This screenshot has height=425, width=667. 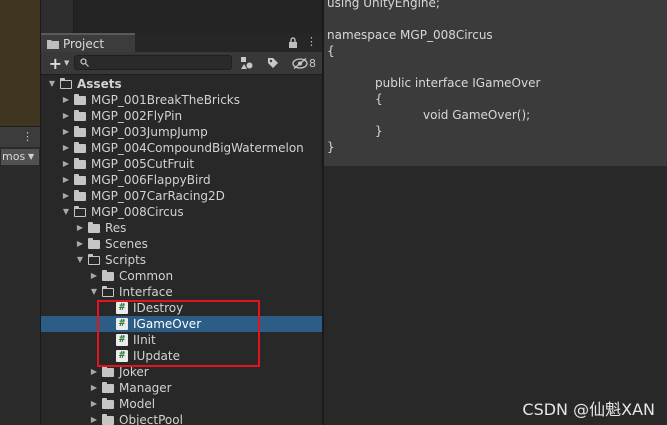 I want to click on left-panel-menu-icon: ⋮, so click(x=27, y=136).